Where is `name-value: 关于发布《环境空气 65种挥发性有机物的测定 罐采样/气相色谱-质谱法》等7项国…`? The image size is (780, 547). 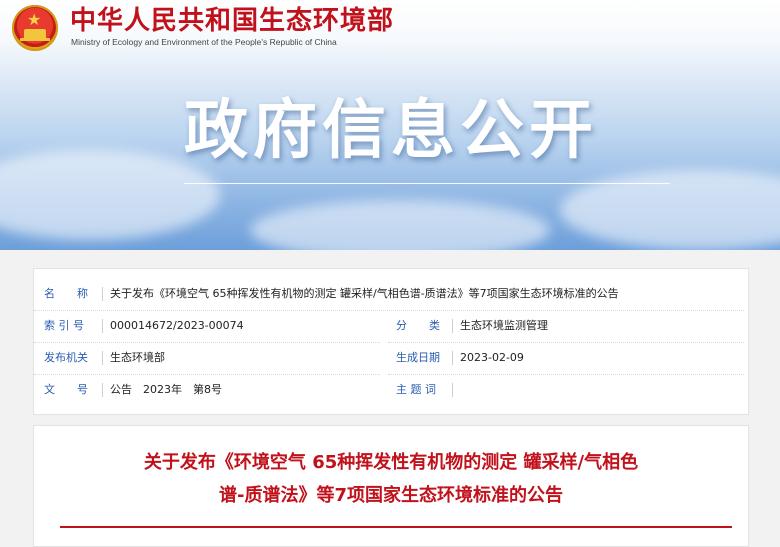
name-value: 关于发布《环境空气 65种挥发性有机物的测定 罐采样/气相色谱-质谱法》等7项国… is located at coordinates (364, 293).